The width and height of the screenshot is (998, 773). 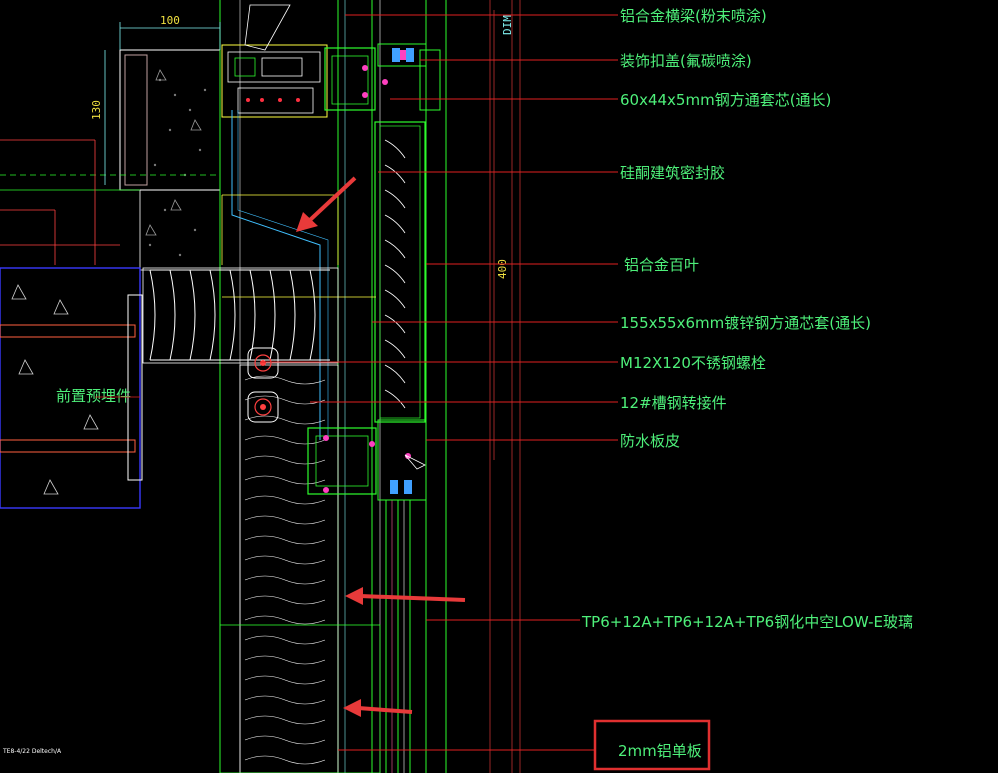 What do you see at coordinates (93, 396) in the screenshot?
I see `embedded-part-label: 前置预埋件` at bounding box center [93, 396].